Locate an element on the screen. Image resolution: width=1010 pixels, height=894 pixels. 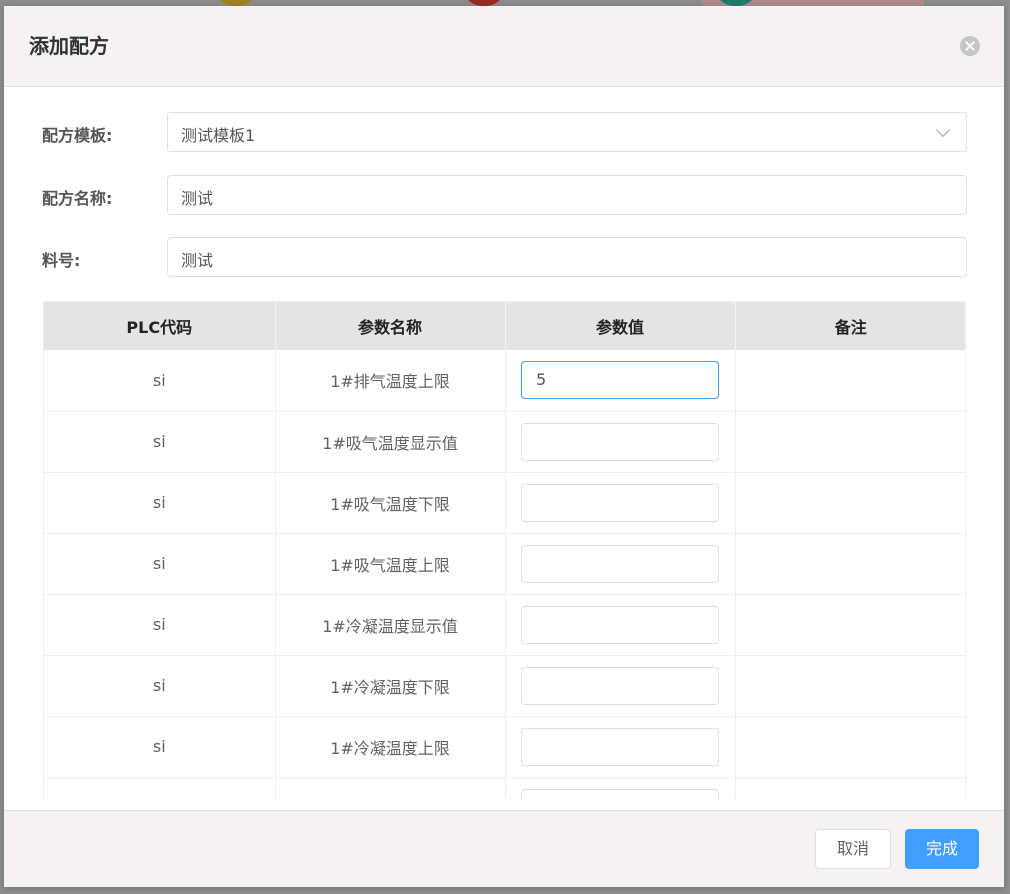
material-label: 料号: is located at coordinates (61, 260).